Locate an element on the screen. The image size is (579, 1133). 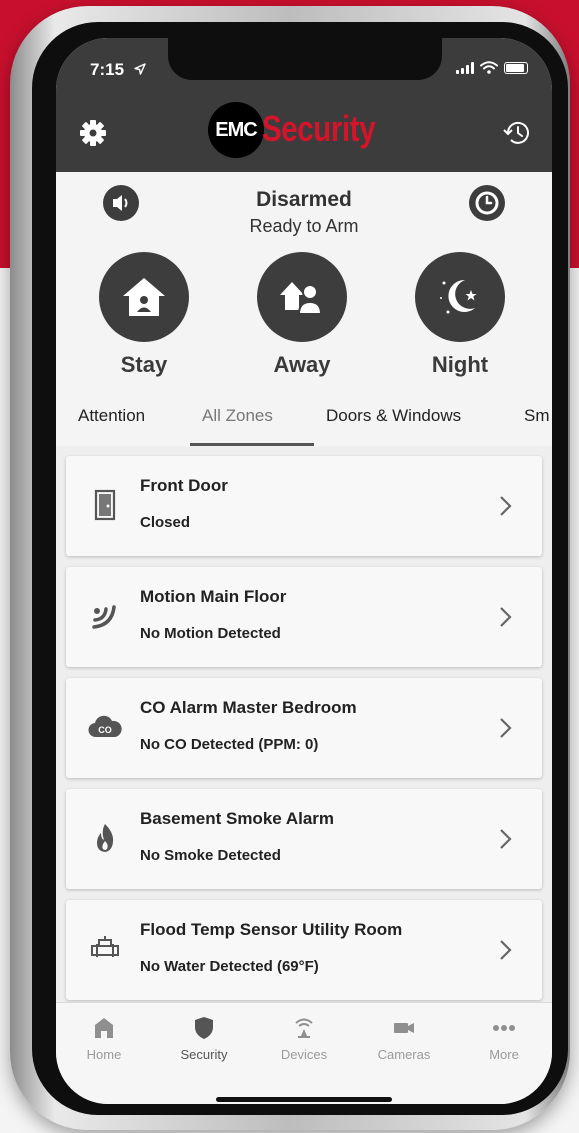
logo-word: Security is located at coordinates (319, 128).